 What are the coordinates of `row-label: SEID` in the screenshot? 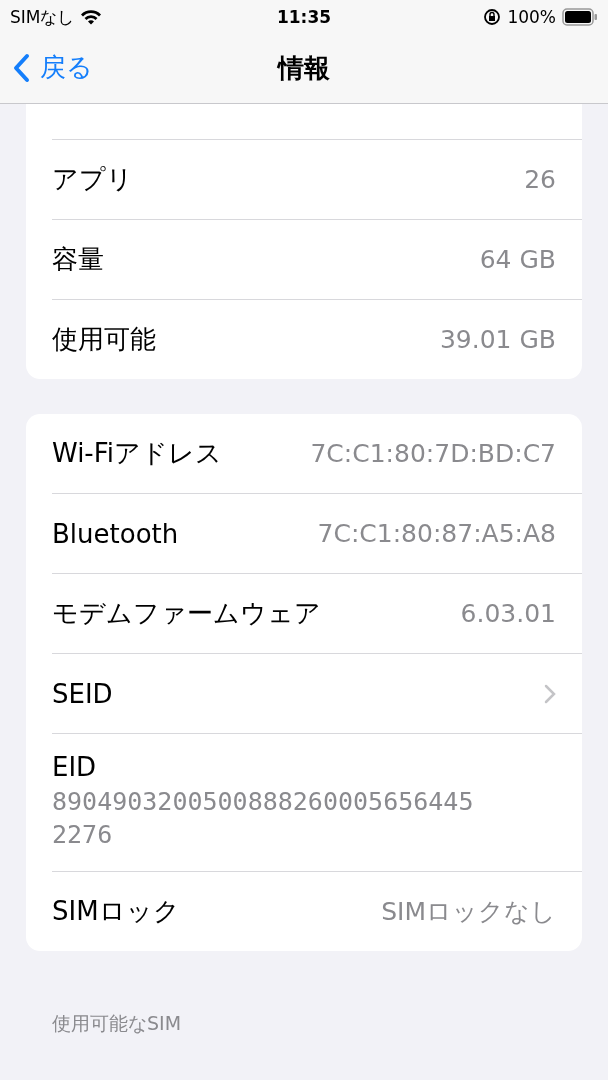 It's located at (82, 693).